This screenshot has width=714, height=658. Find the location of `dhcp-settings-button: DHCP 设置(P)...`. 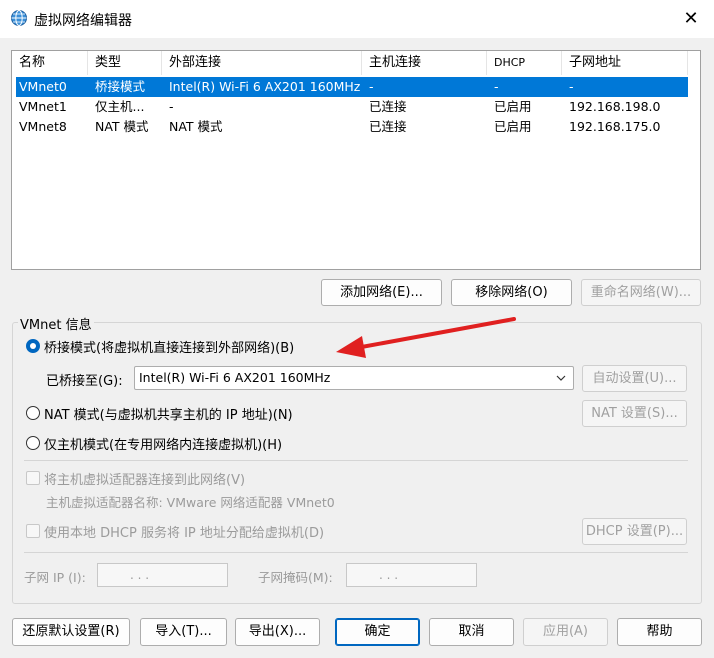

dhcp-settings-button: DHCP 设置(P)... is located at coordinates (634, 531).